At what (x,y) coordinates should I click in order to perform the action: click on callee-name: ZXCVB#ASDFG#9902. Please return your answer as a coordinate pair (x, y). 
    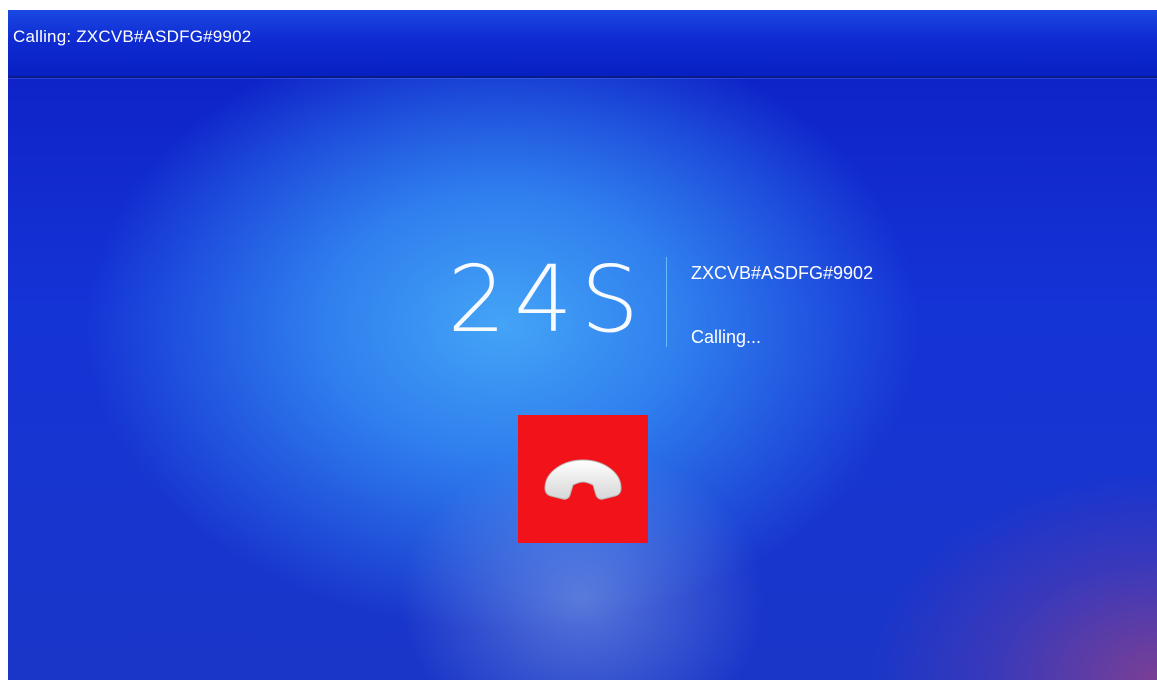
    Looking at the image, I should click on (782, 273).